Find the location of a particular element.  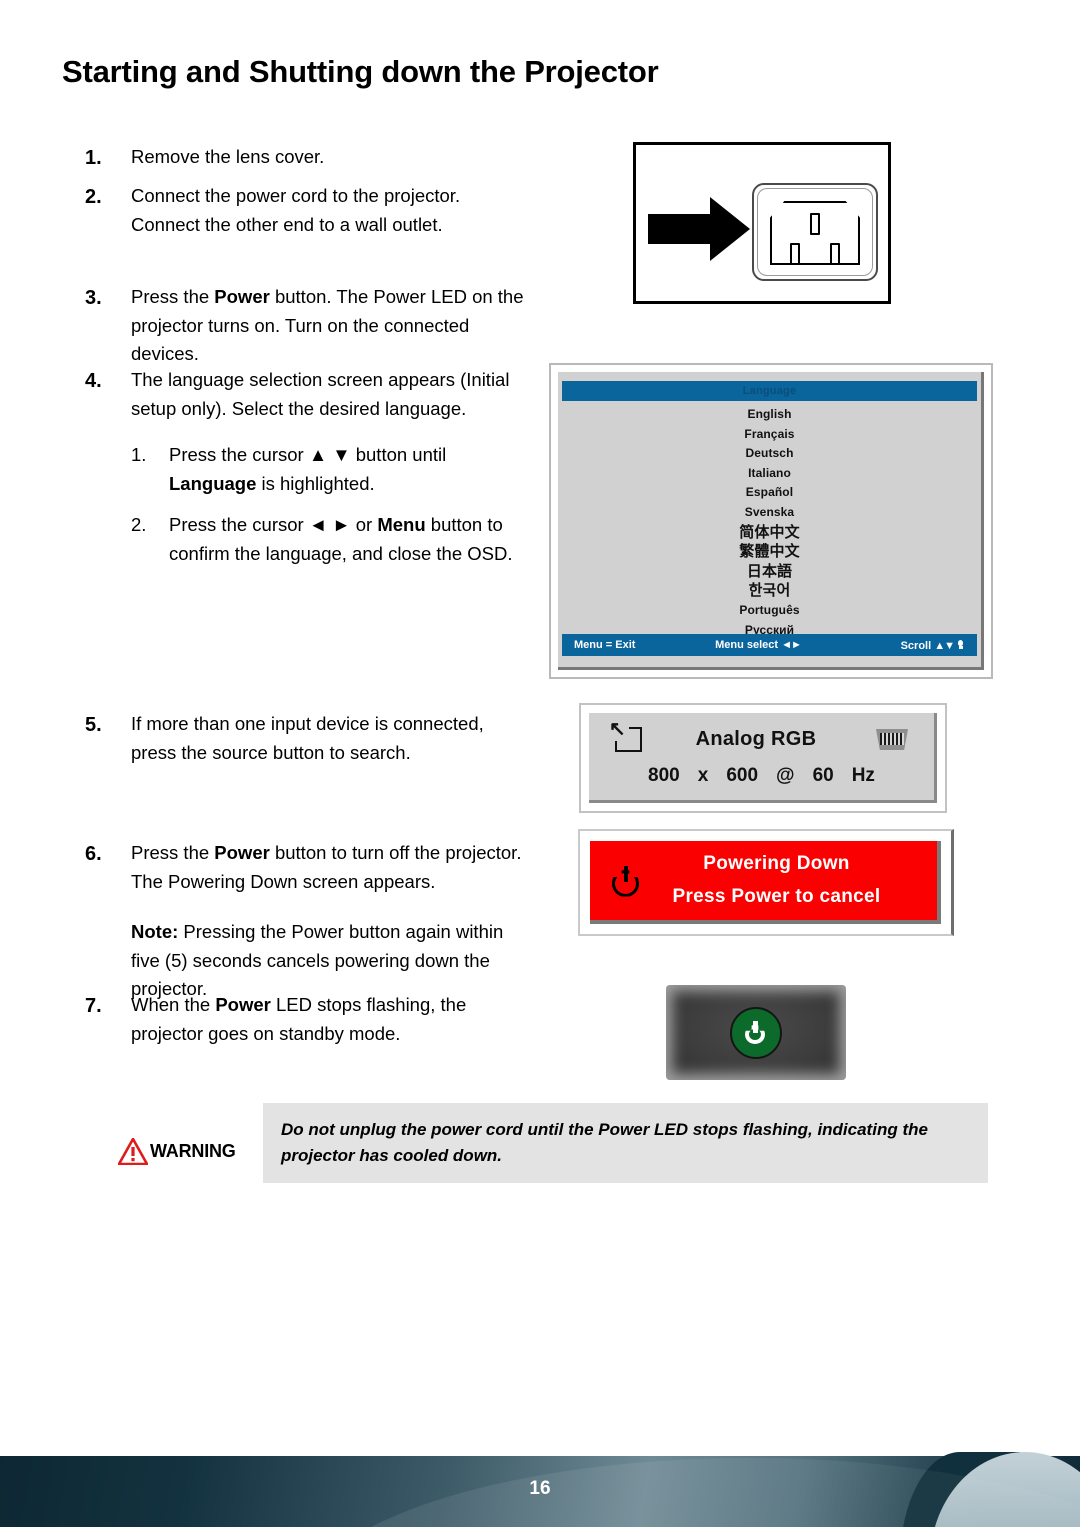

step-4-number: 4. is located at coordinates (93, 381).